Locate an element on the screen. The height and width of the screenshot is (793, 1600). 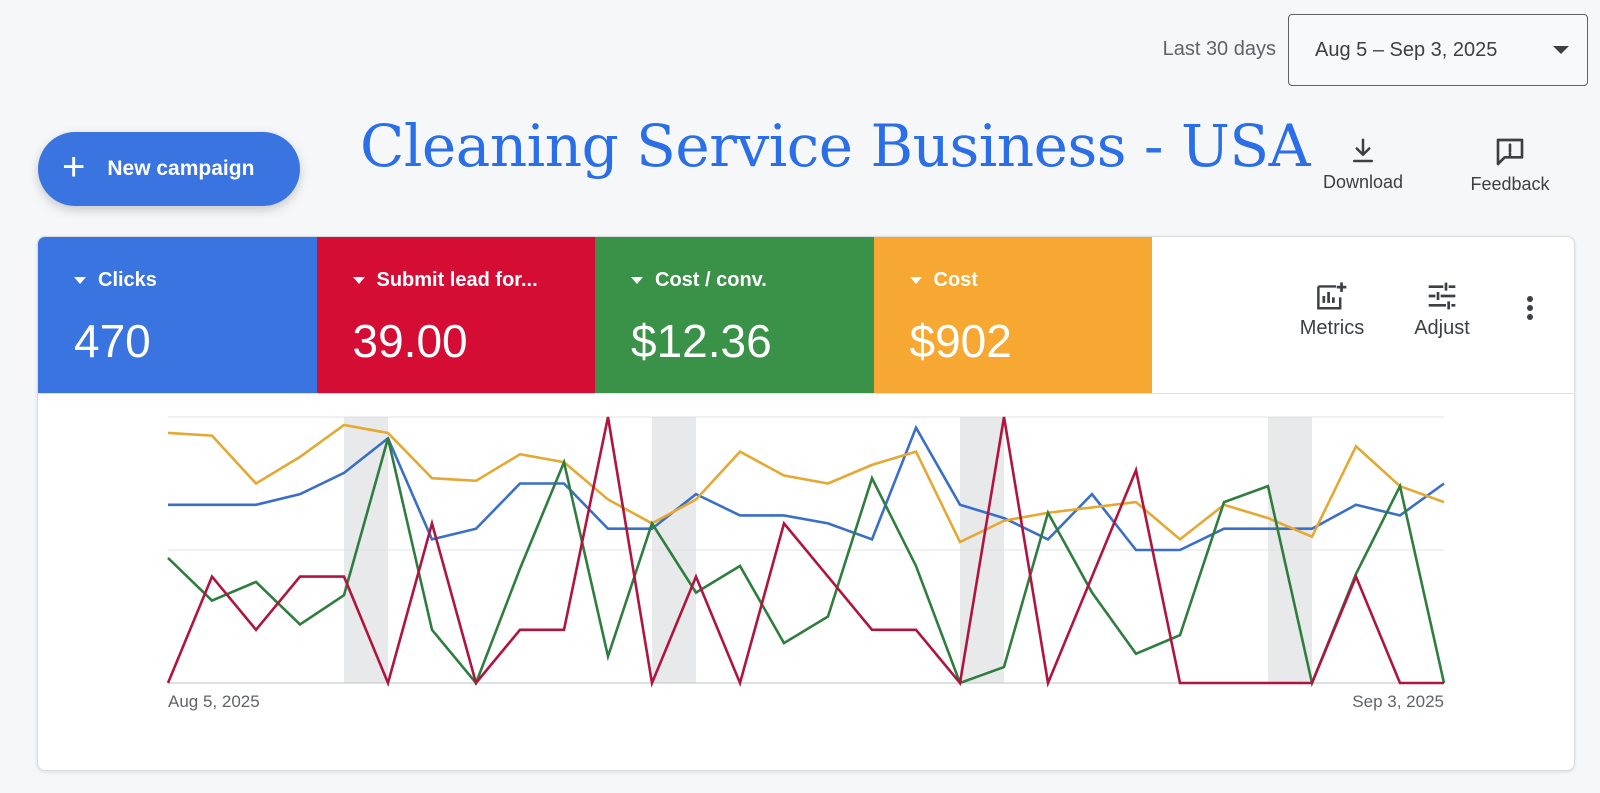
date-range-picker: Aug 5 – Sep 3, 2025 is located at coordinates (1438, 50).